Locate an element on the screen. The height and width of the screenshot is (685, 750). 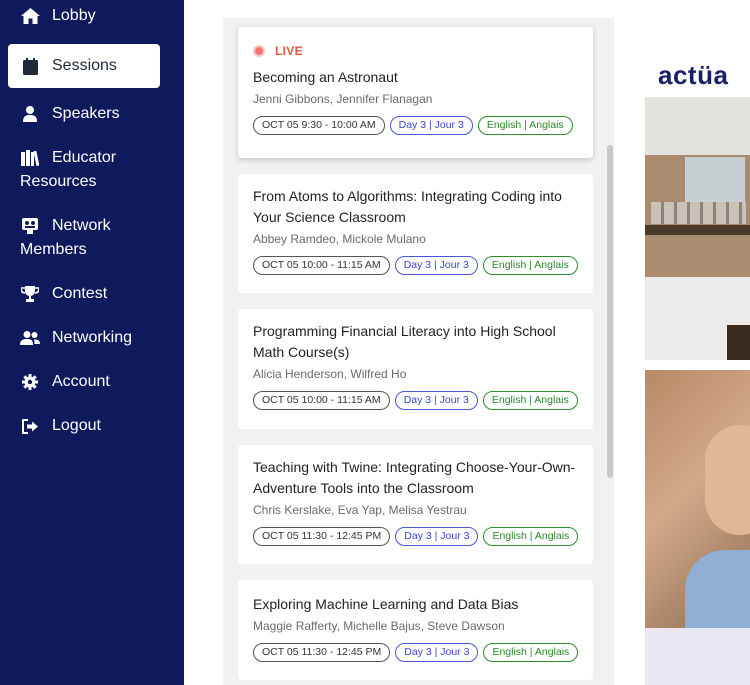
session-title: Becoming an Astronaut is located at coordinates (325, 77).